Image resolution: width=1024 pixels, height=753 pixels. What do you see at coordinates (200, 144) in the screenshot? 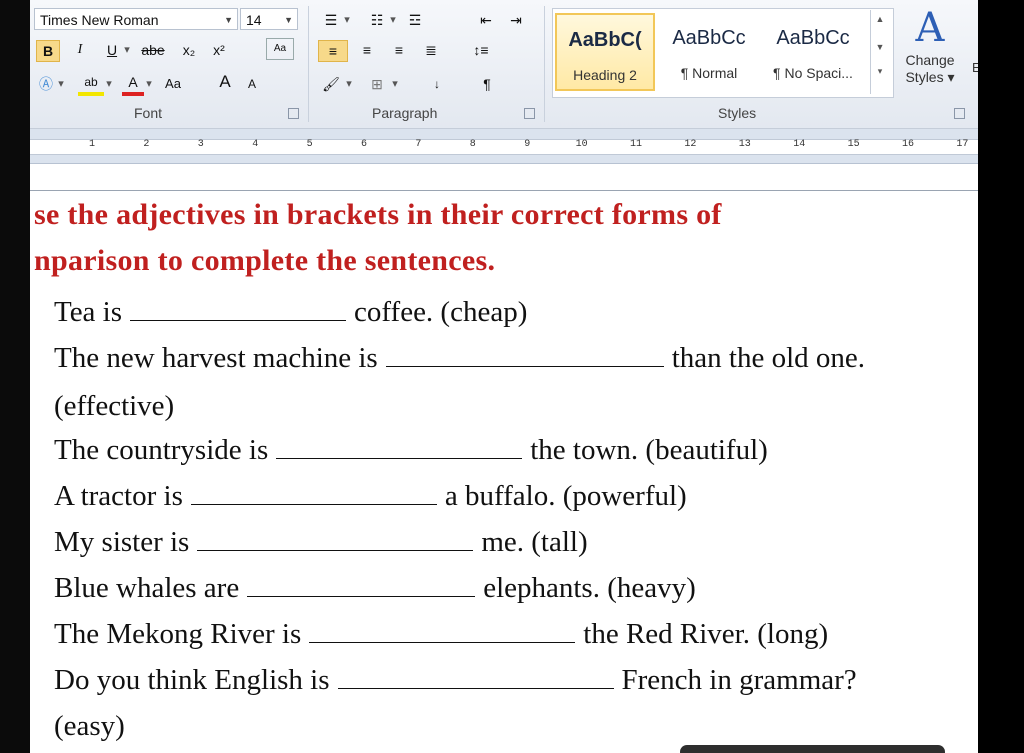
I see `ruler-number: 3` at bounding box center [200, 144].